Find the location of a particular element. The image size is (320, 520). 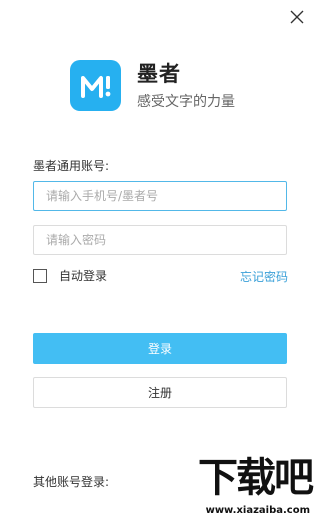

other-accounts-label: 其他账号登录: is located at coordinates (71, 482).